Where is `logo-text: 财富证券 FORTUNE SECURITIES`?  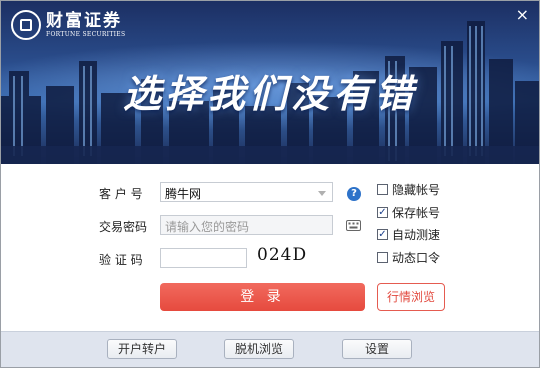
logo-text: 财富证券 FORTUNE SECURITIES is located at coordinates (85, 25).